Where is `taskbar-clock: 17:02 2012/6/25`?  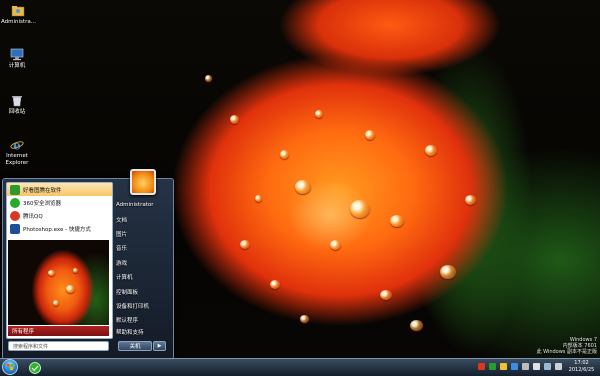 taskbar-clock: 17:02 2012/6/25 is located at coordinates (581, 367).